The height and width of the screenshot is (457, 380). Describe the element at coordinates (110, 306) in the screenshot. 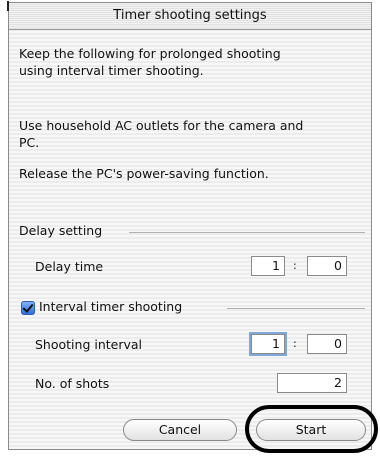

I see `interval-timer-label: Interval timer shooting` at that location.